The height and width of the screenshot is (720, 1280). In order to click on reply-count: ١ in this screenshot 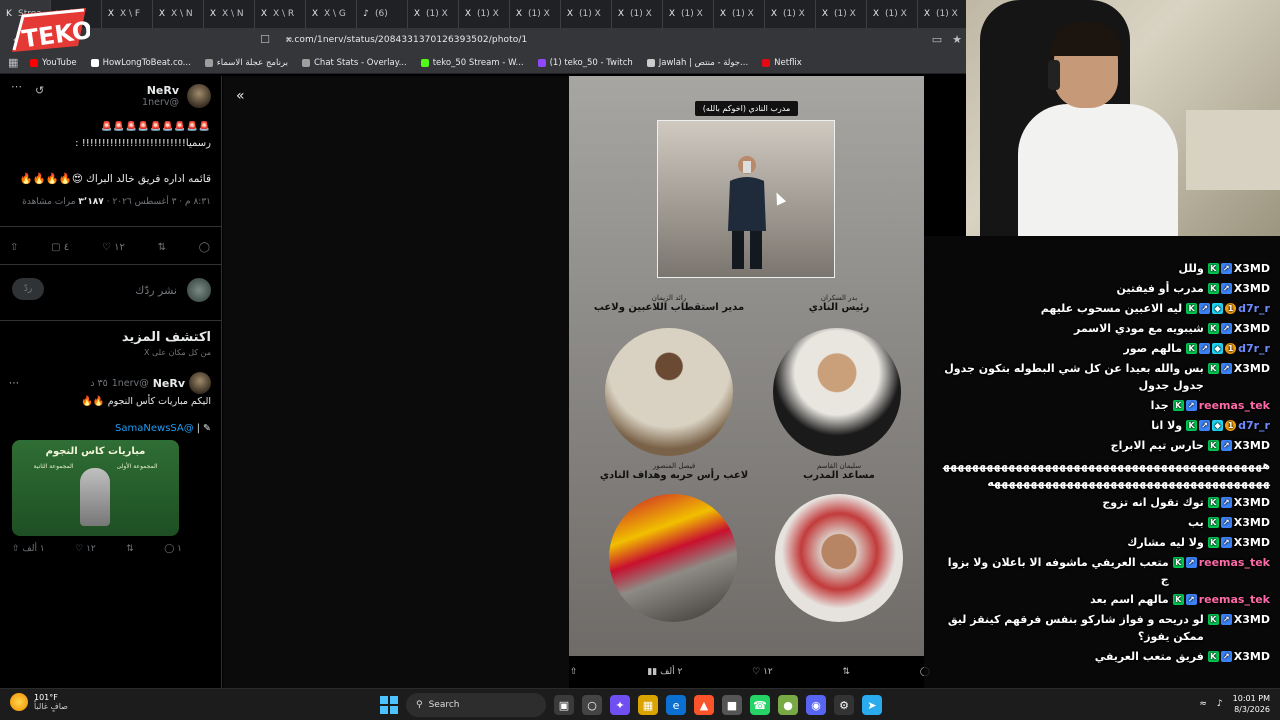, I will do `click(179, 549)`.